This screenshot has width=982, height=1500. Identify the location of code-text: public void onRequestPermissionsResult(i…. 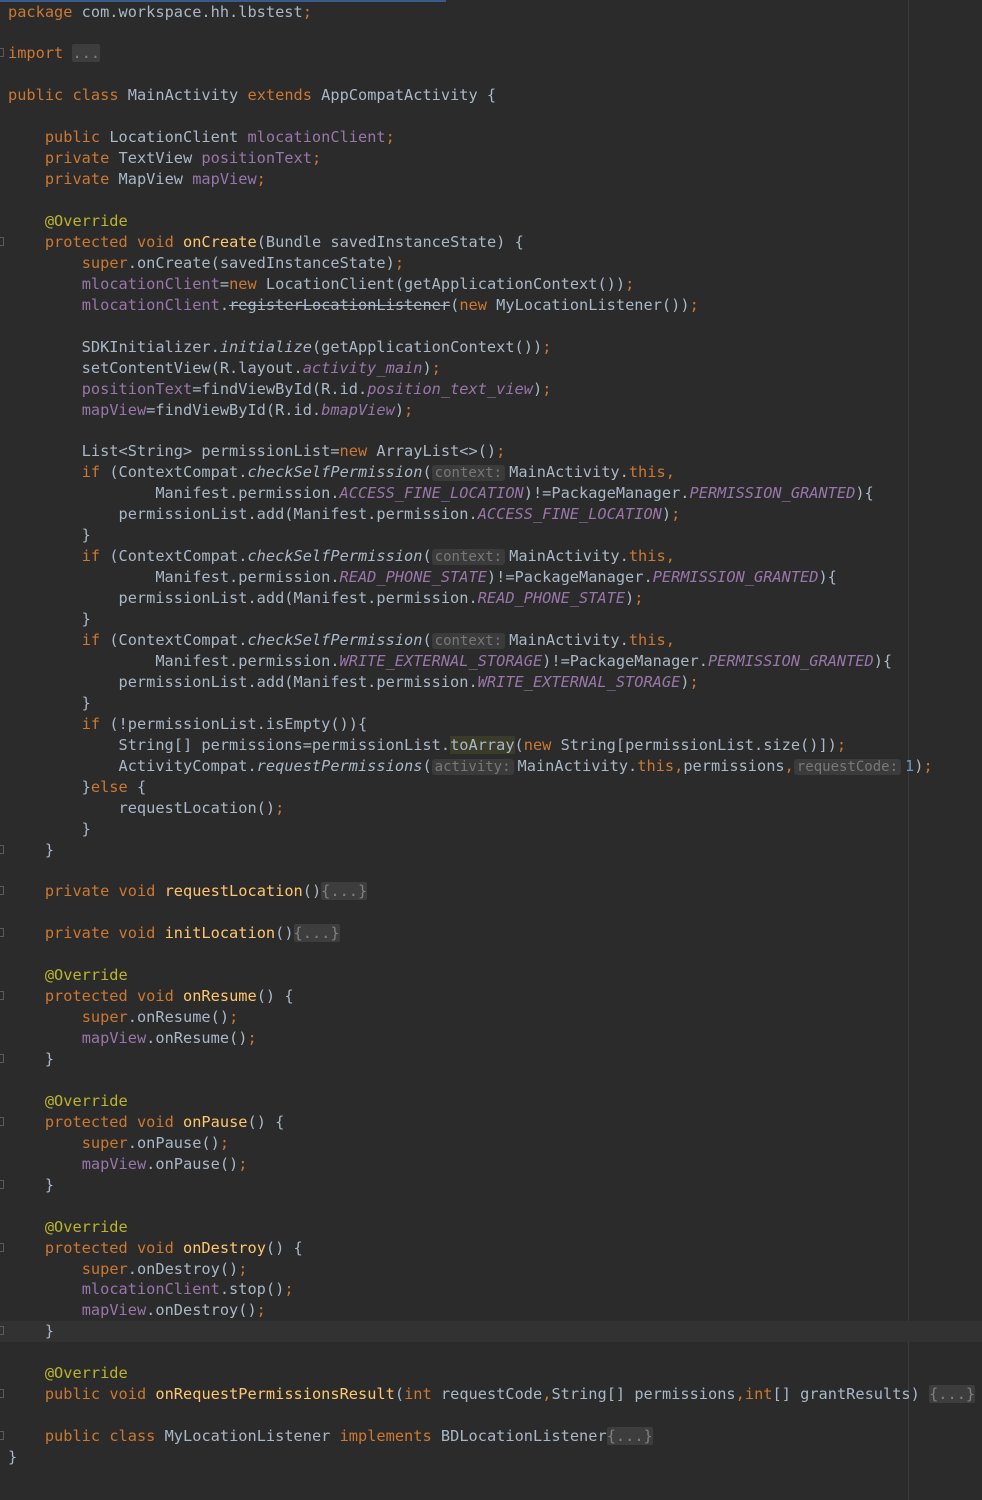
(510, 1394).